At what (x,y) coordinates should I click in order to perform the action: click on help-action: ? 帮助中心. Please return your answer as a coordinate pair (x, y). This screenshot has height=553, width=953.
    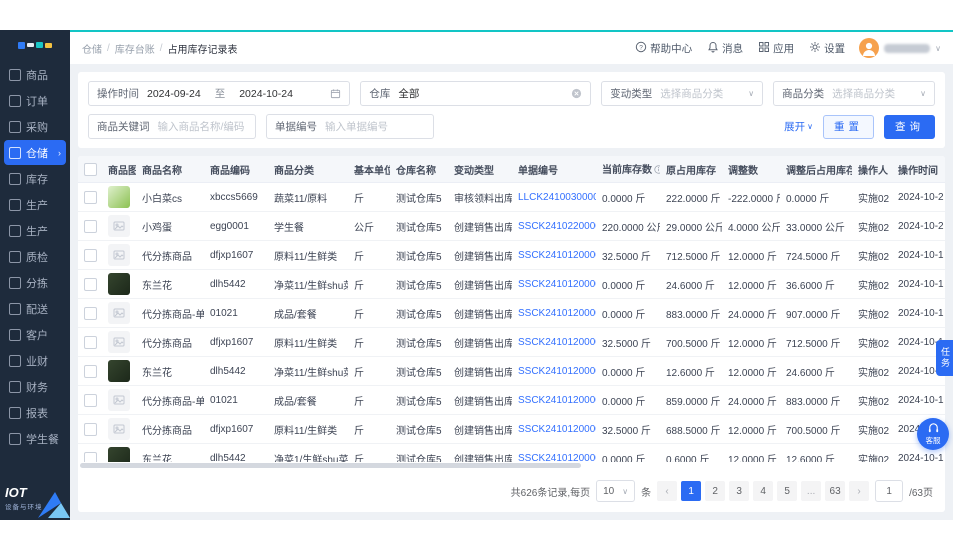
    Looking at the image, I should click on (663, 48).